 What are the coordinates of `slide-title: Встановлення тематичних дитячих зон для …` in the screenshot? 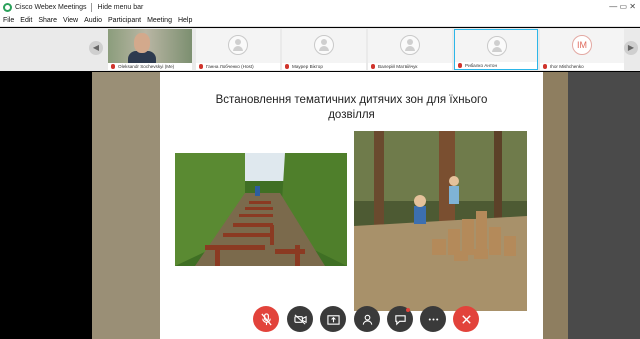 It's located at (351, 108).